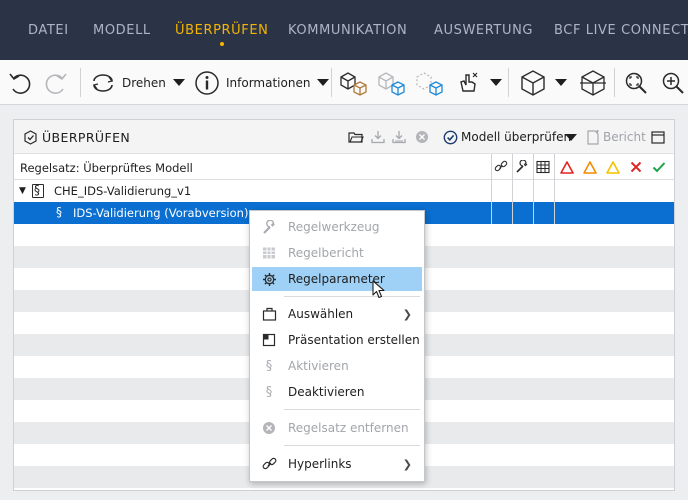  Describe the element at coordinates (624, 137) in the screenshot. I see `report-button: Bericht` at that location.